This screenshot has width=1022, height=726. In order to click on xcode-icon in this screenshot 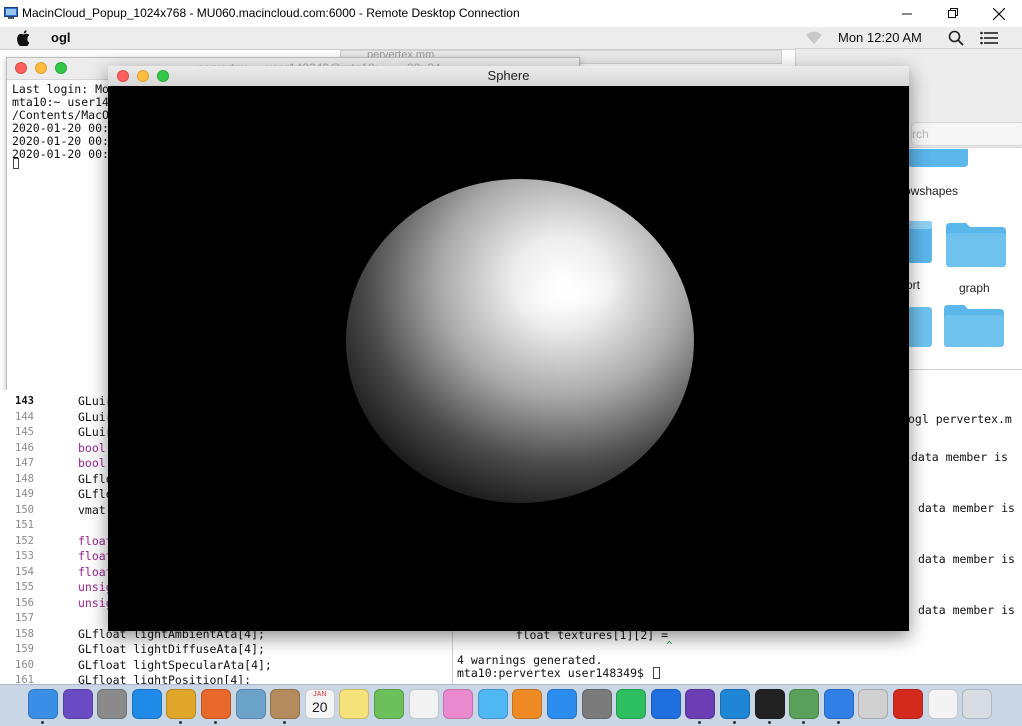, I will do `click(838, 704)`.